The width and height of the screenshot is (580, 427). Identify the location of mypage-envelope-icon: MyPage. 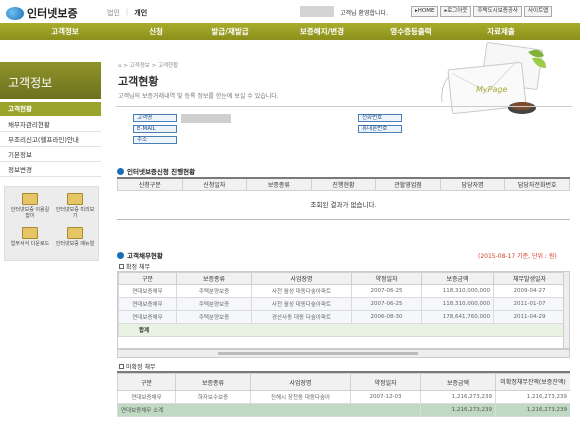
(493, 78).